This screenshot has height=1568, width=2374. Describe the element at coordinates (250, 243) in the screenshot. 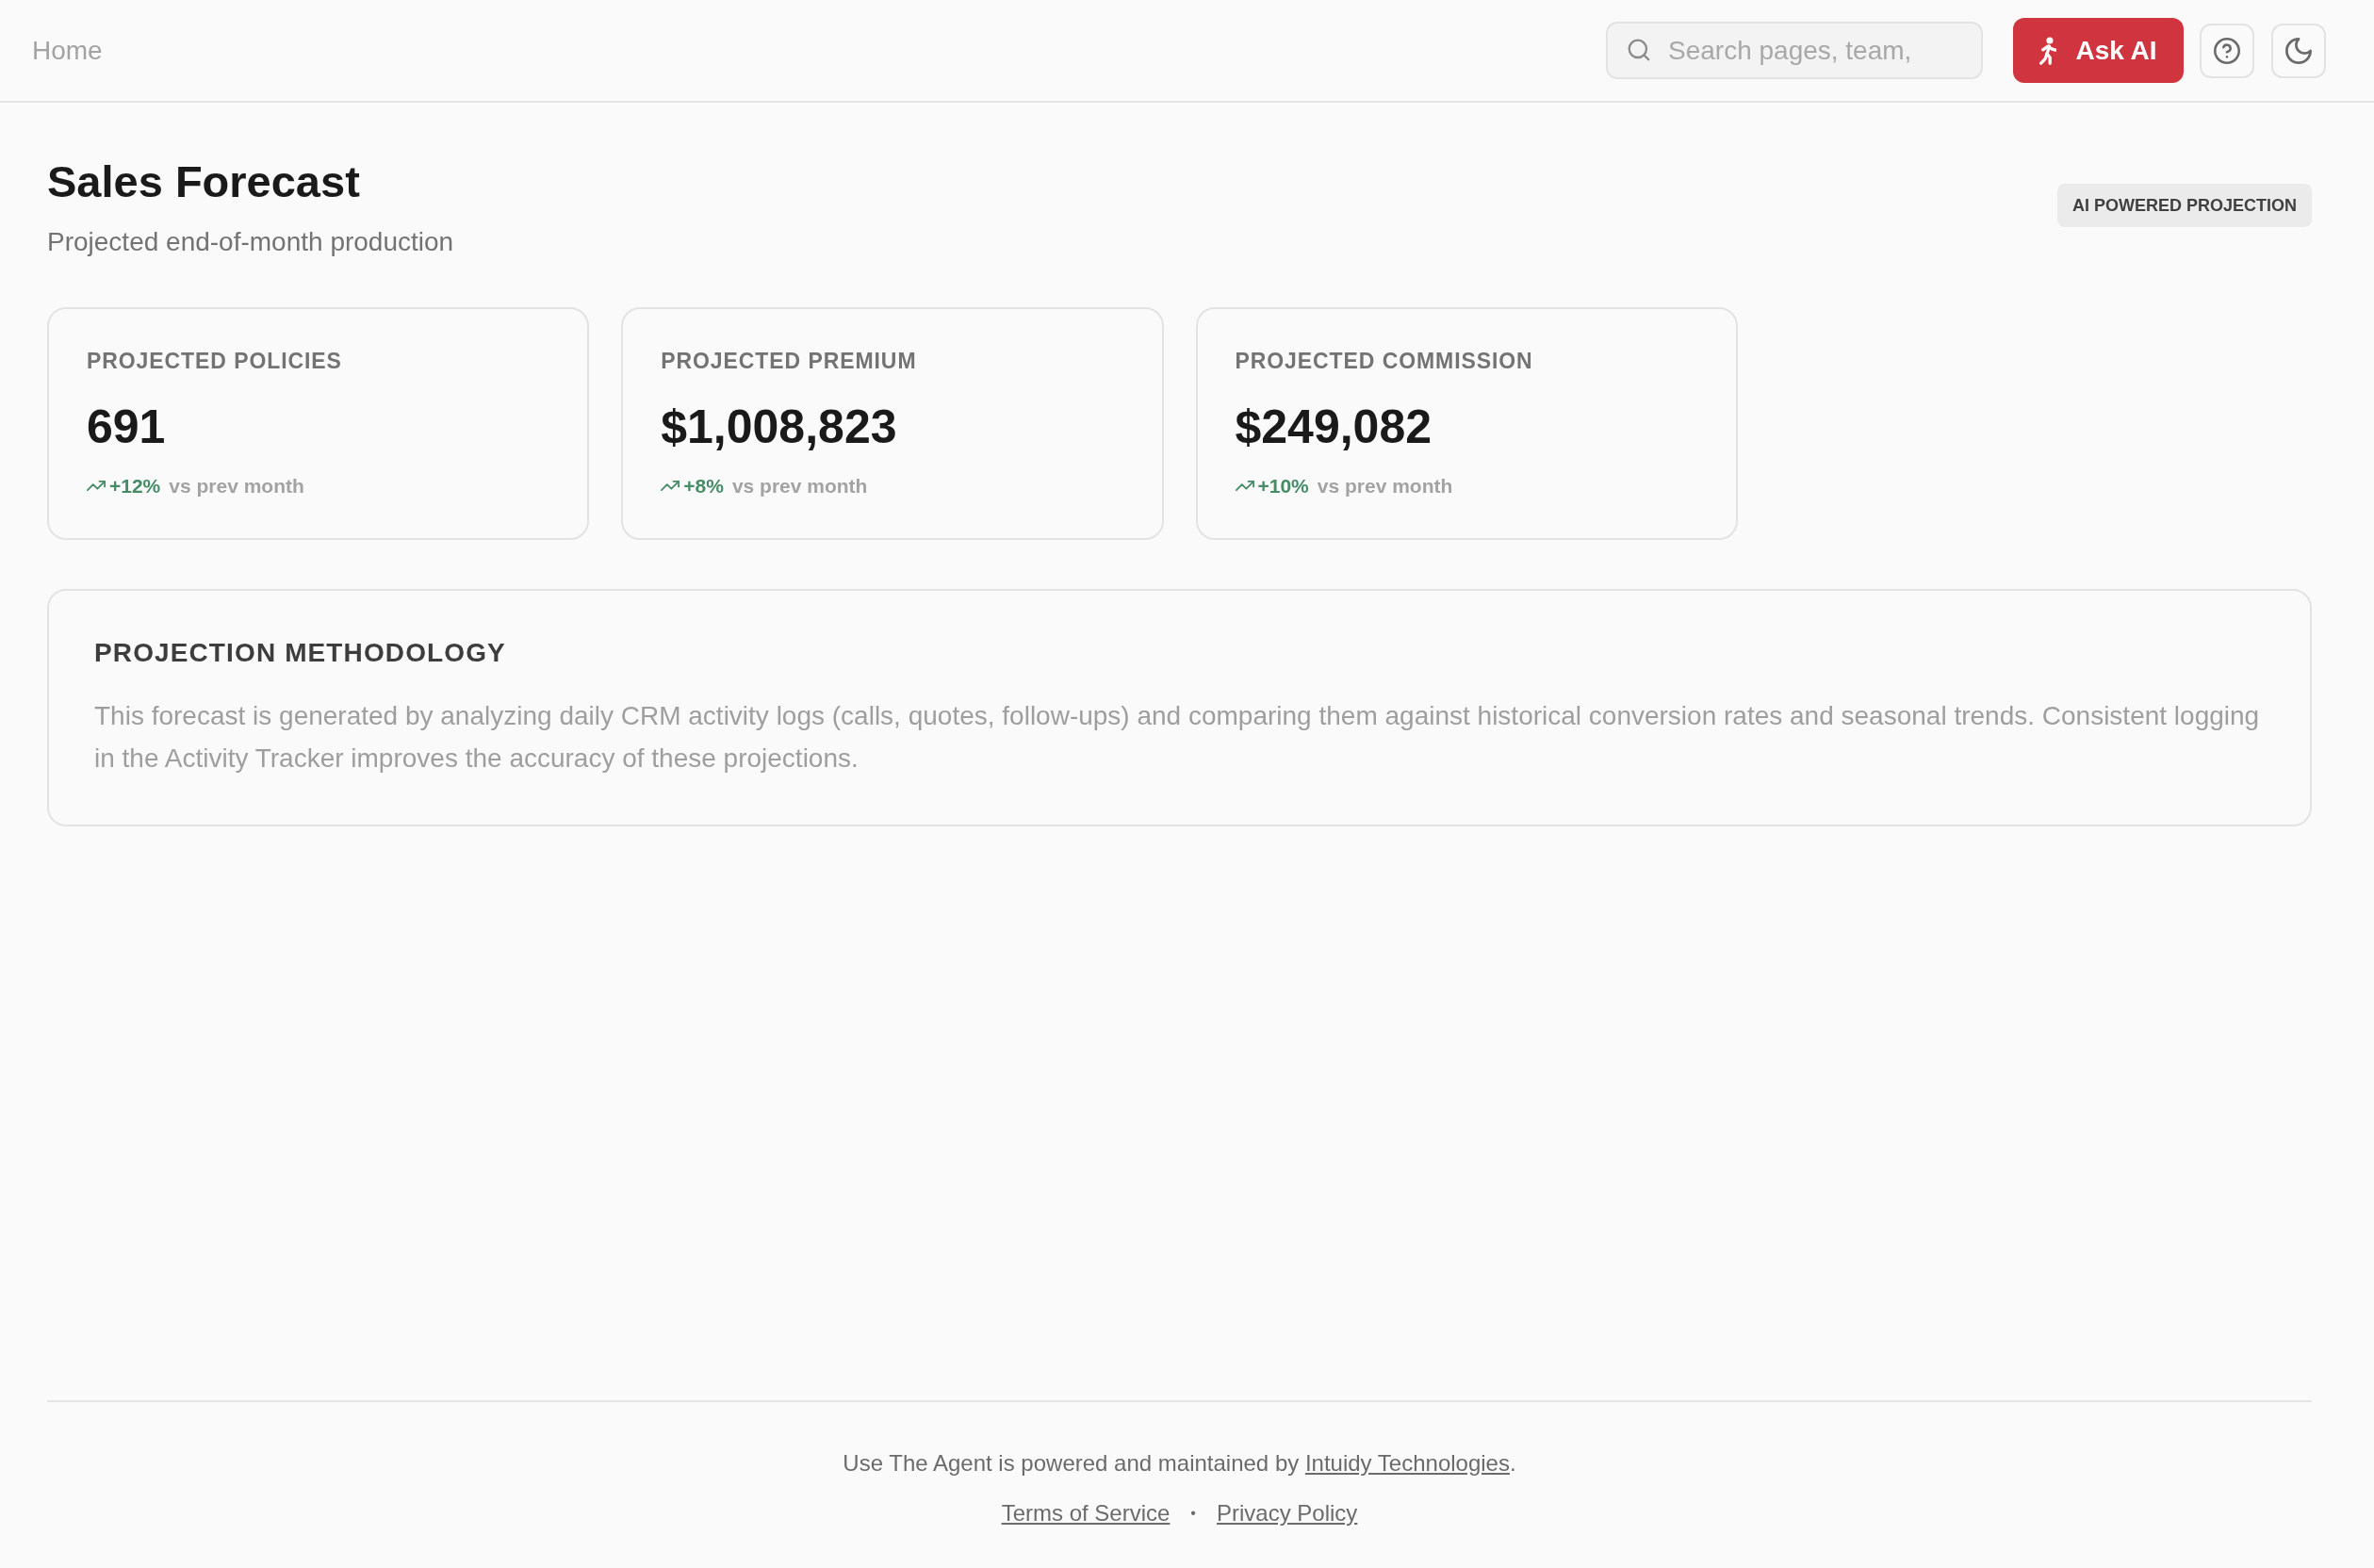

I see `page-subtitle: Projected end-of-month production` at that location.